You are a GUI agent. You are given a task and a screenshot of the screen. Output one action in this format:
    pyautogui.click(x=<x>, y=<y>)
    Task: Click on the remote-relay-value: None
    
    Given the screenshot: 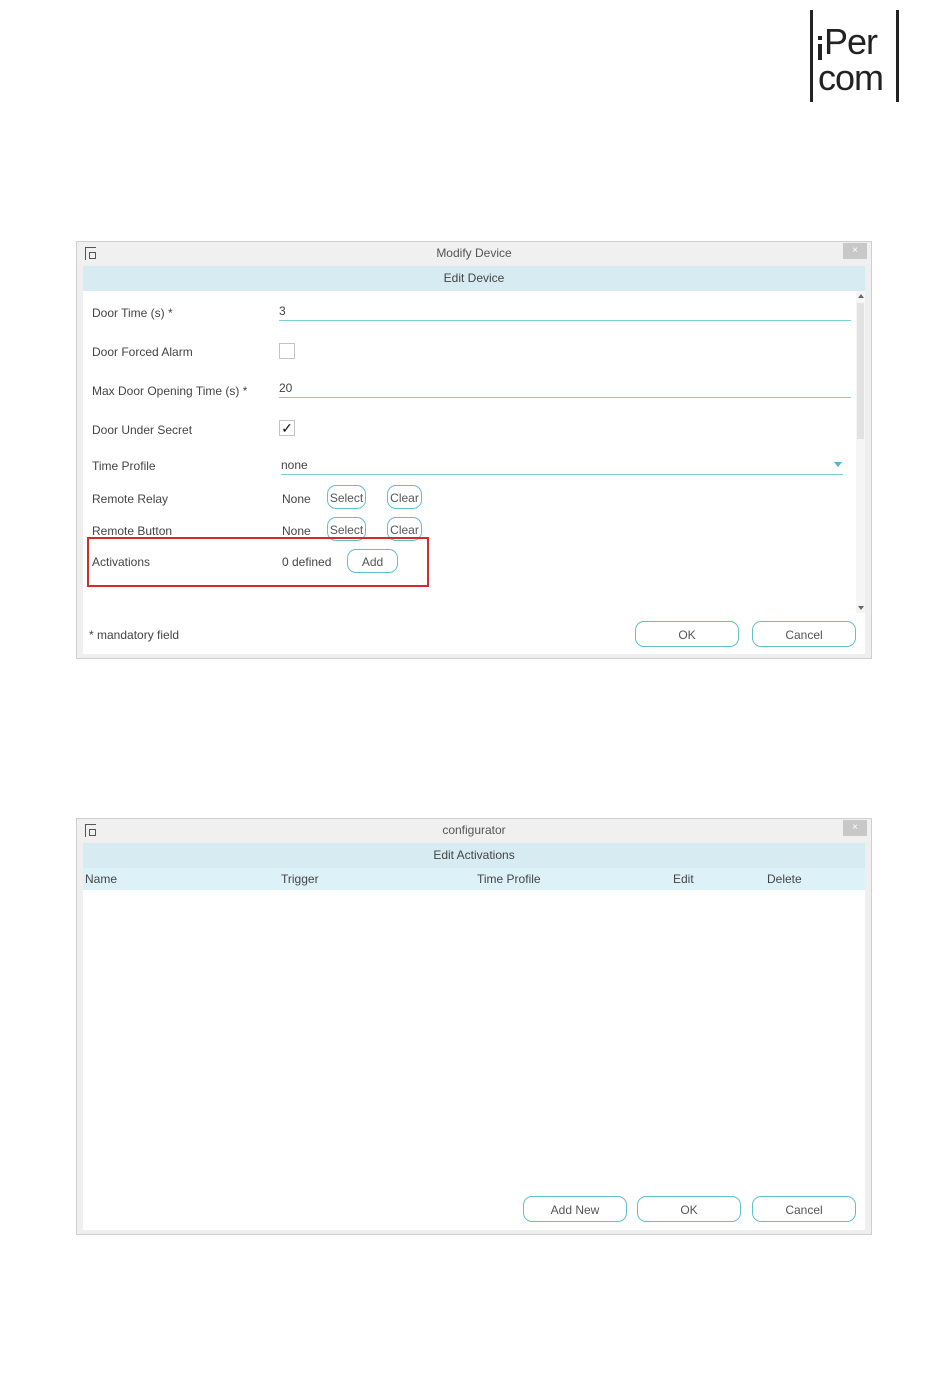 What is the action you would take?
    pyautogui.click(x=296, y=499)
    